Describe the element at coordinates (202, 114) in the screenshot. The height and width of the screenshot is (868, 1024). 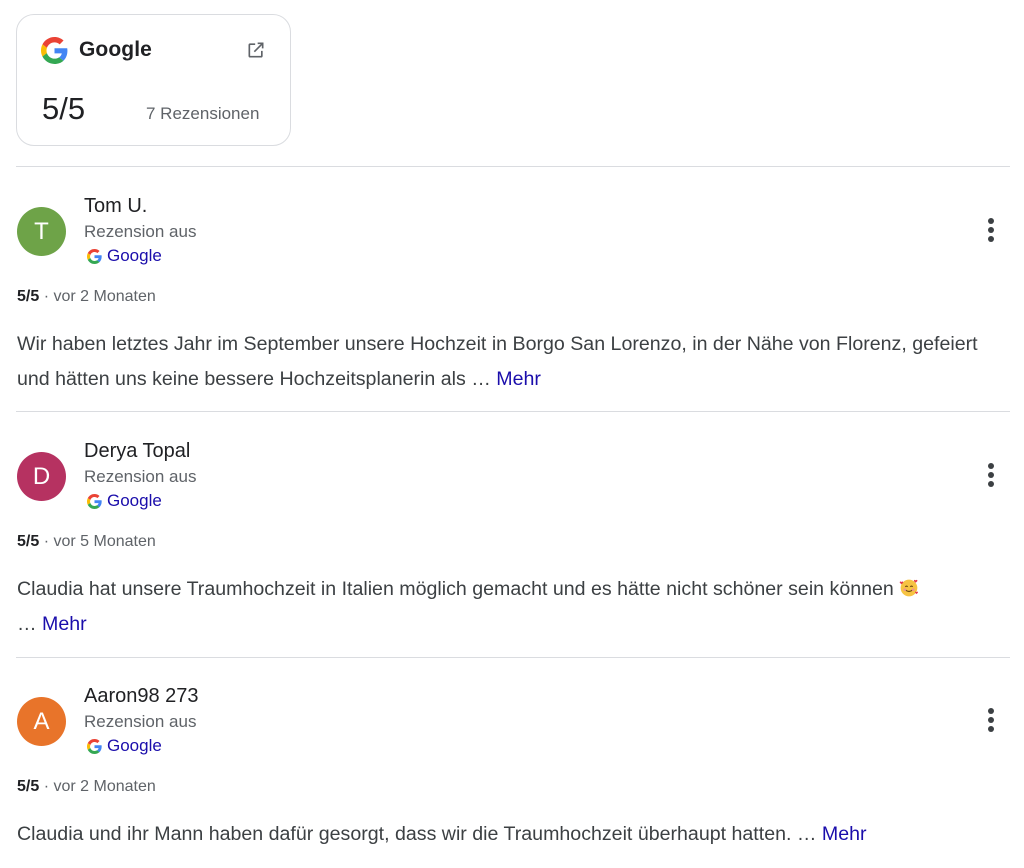
I see `review-count: 7 Rezensionen` at that location.